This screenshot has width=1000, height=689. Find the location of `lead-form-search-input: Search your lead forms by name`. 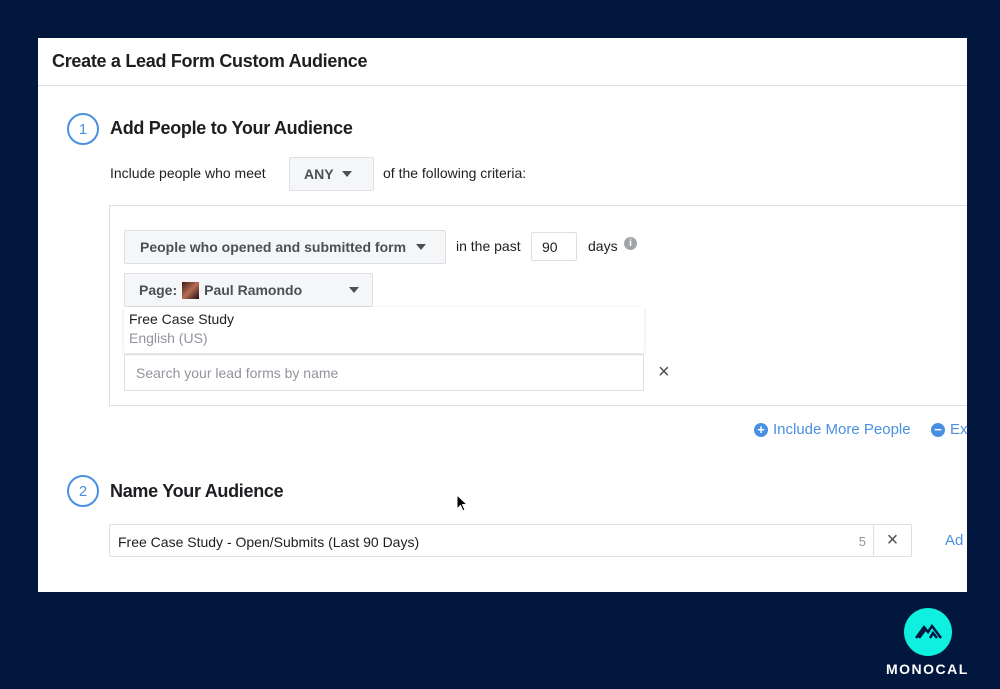

lead-form-search-input: Search your lead forms by name is located at coordinates (384, 372).